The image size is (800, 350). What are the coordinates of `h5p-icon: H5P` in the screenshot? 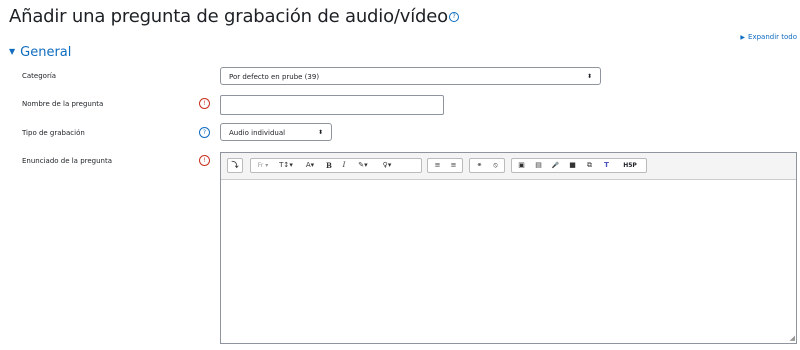 It's located at (630, 165).